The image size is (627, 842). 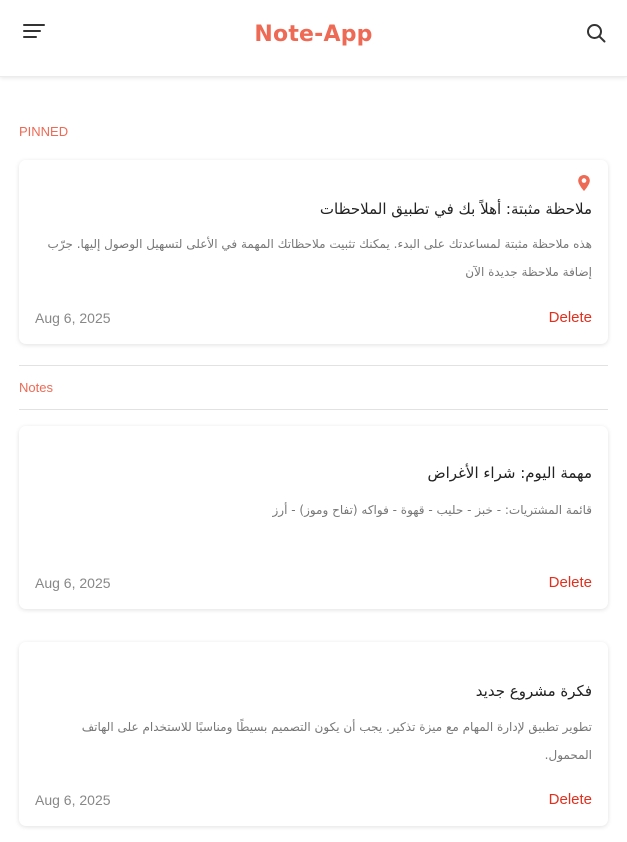 I want to click on pinned-section-label: PINNED, so click(x=44, y=131).